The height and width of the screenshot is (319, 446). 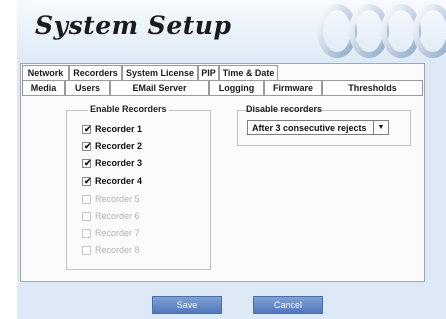 I want to click on recorder-7-checkbox: Recorder 7, so click(x=111, y=233).